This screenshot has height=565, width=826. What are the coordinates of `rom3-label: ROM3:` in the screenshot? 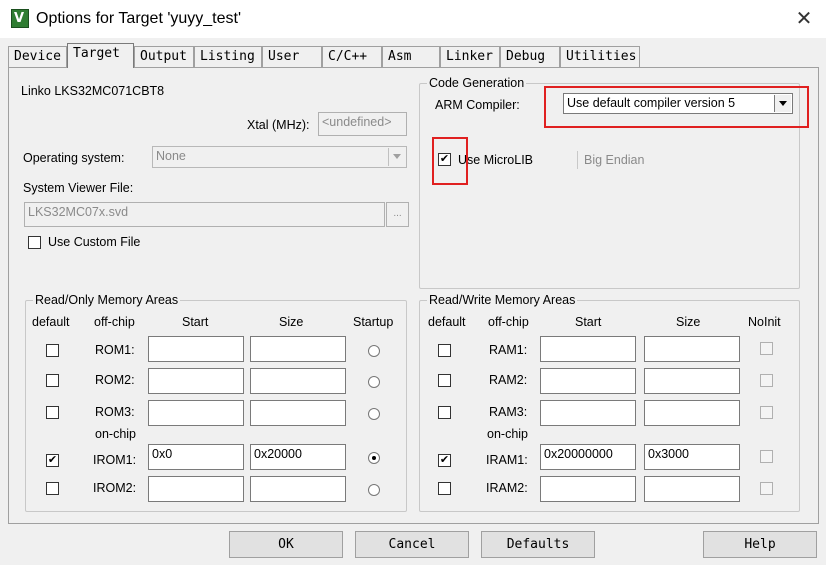 It's located at (115, 412).